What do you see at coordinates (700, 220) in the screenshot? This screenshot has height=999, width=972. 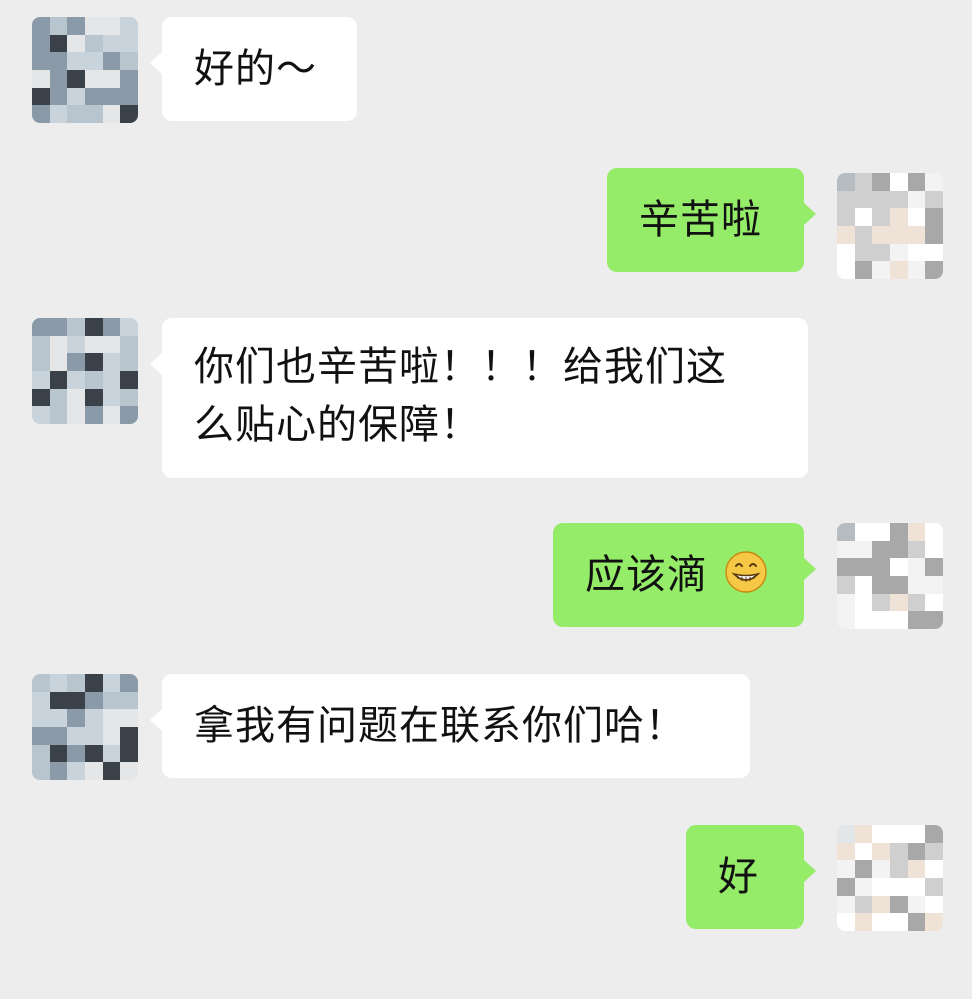 I see `message-text: 辛苦啦` at bounding box center [700, 220].